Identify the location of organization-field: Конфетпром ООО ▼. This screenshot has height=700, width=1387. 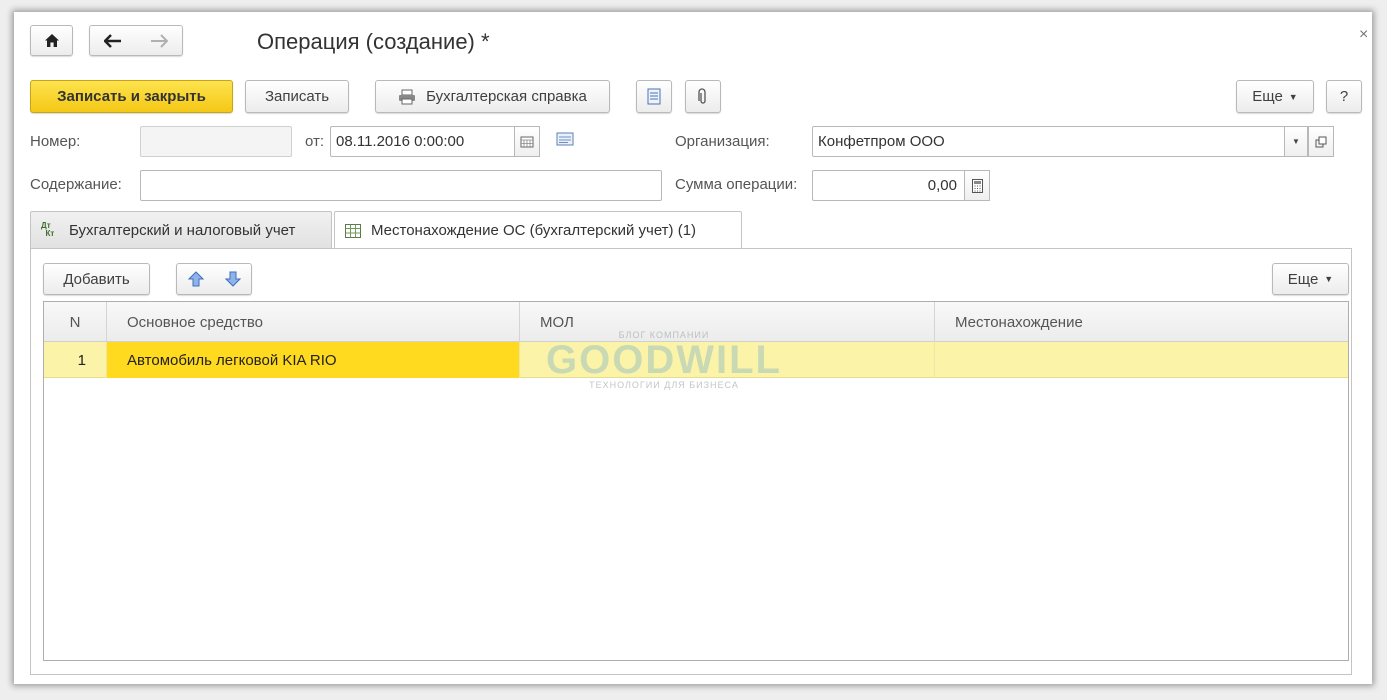
(1060, 141).